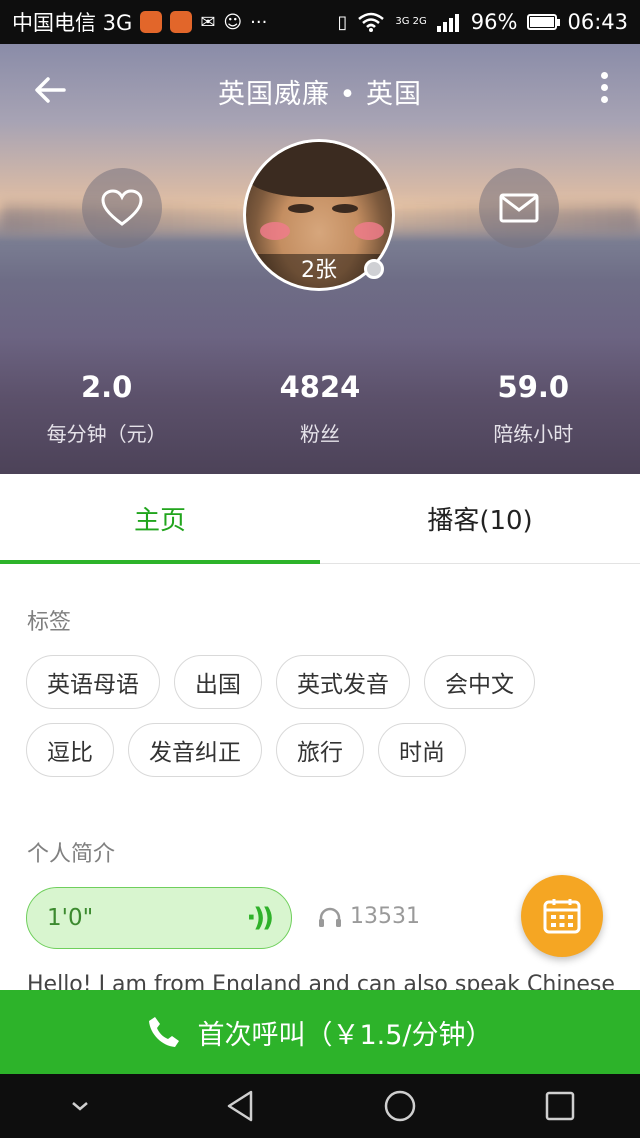 The width and height of the screenshot is (640, 1138). I want to click on intro-section-title: 个人简介, so click(71, 854).